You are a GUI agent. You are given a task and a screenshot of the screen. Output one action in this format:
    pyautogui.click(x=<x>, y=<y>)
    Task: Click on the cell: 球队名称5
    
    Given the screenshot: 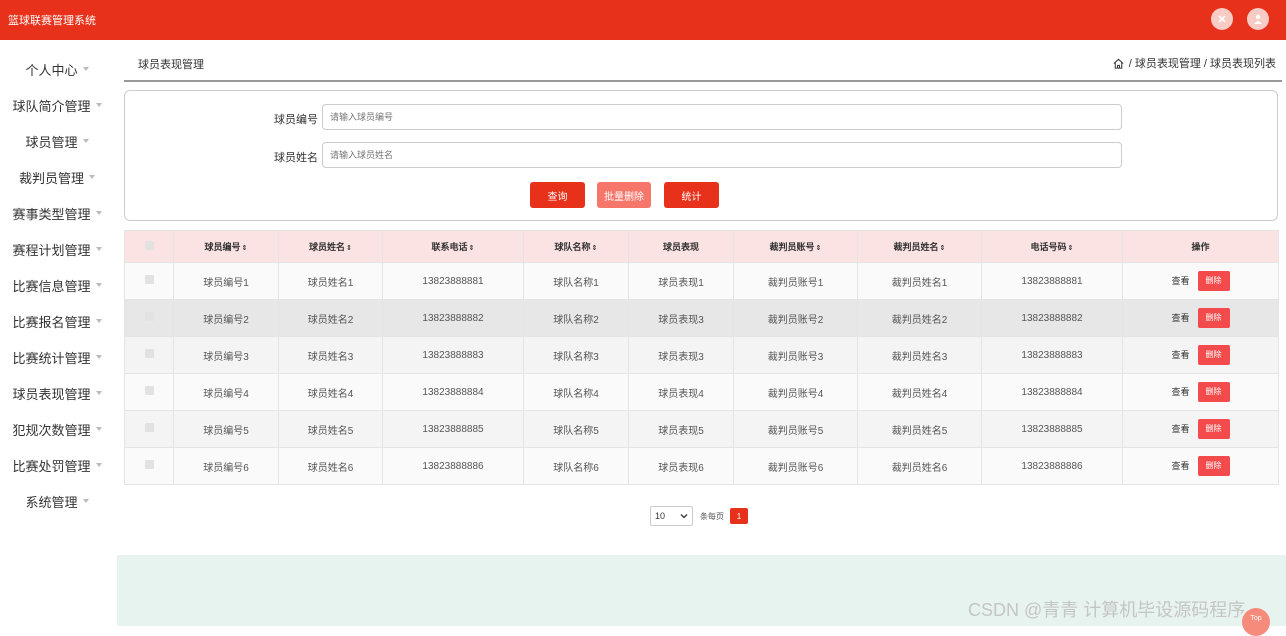 What is the action you would take?
    pyautogui.click(x=576, y=429)
    